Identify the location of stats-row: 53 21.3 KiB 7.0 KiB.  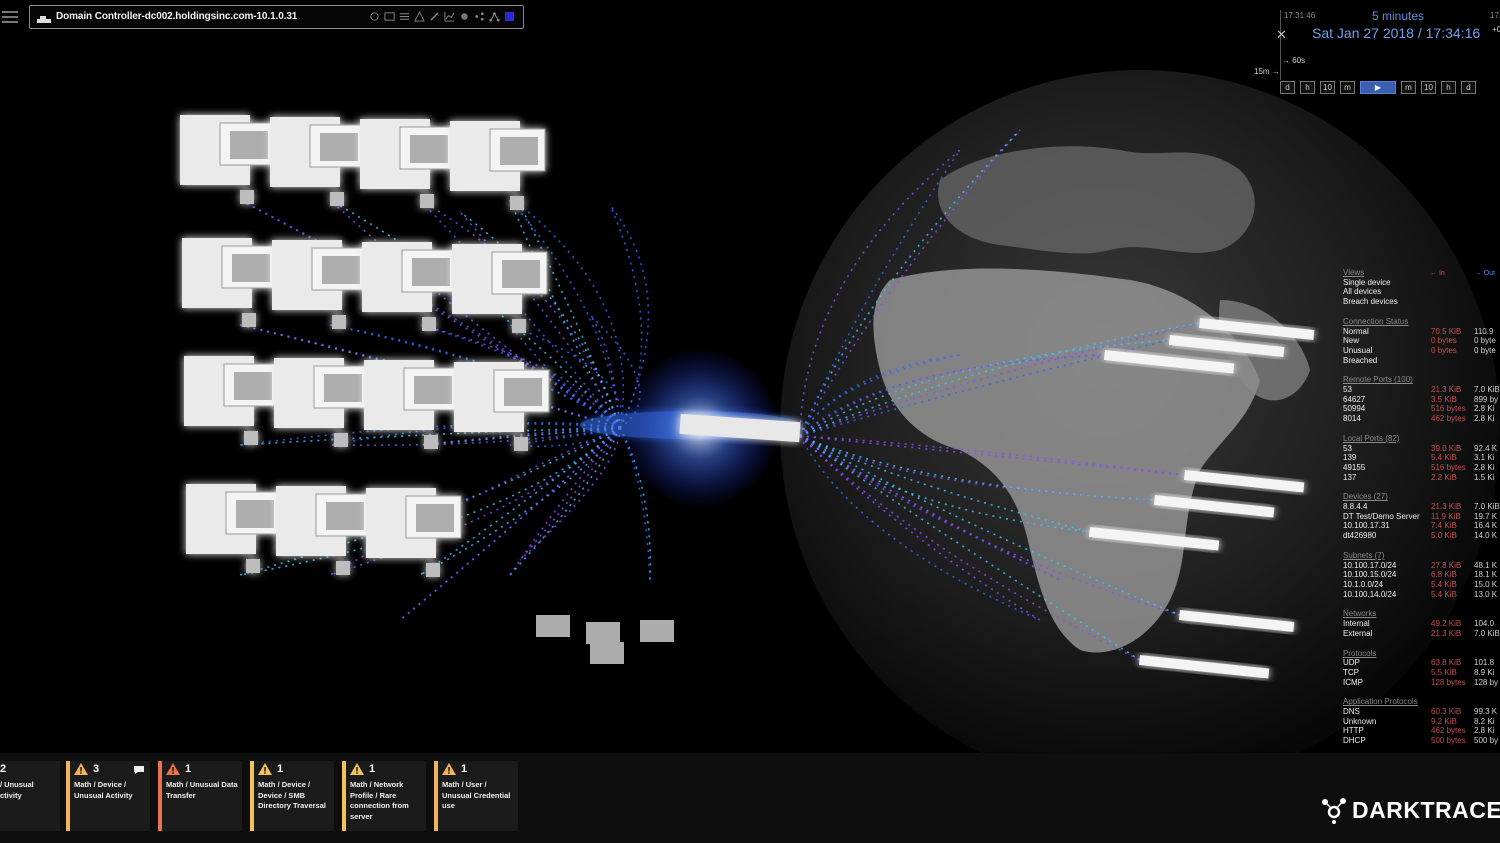
(1421, 390).